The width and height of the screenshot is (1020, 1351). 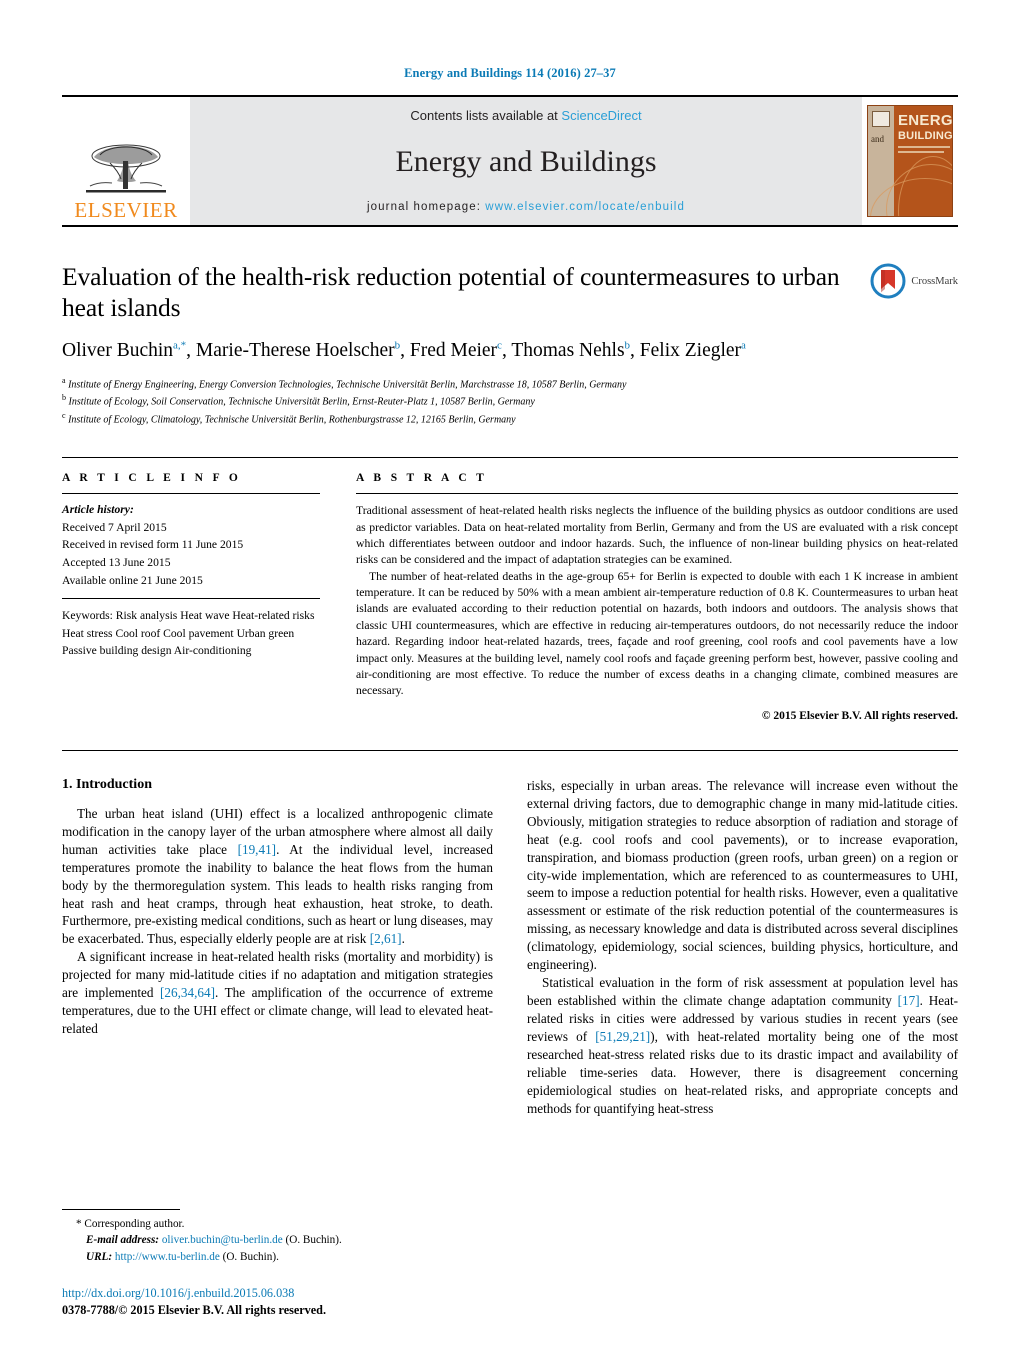 What do you see at coordinates (107, 784) in the screenshot?
I see `section-title-introduction: 1. Introduction` at bounding box center [107, 784].